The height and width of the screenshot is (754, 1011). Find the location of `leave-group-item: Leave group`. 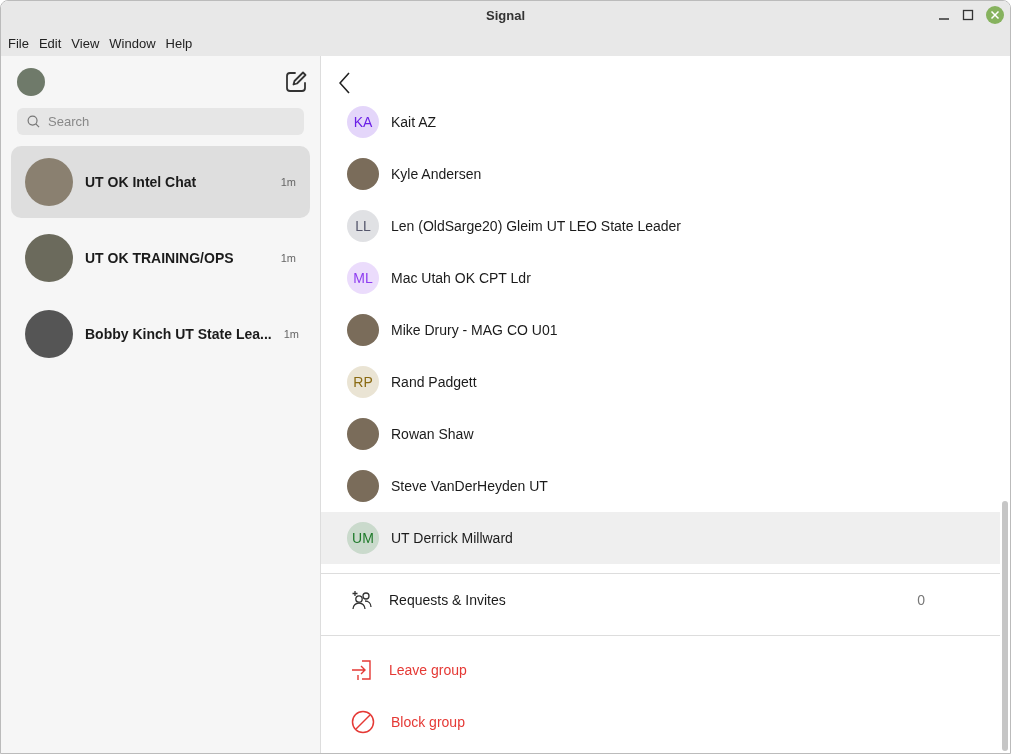

leave-group-item: Leave group is located at coordinates (665, 670).